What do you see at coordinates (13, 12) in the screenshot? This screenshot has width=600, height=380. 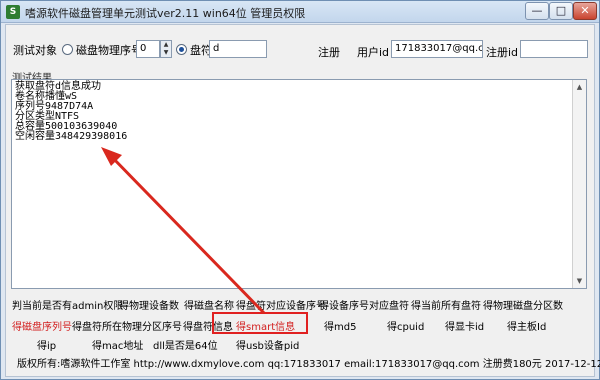 I see `app-icon: S` at bounding box center [13, 12].